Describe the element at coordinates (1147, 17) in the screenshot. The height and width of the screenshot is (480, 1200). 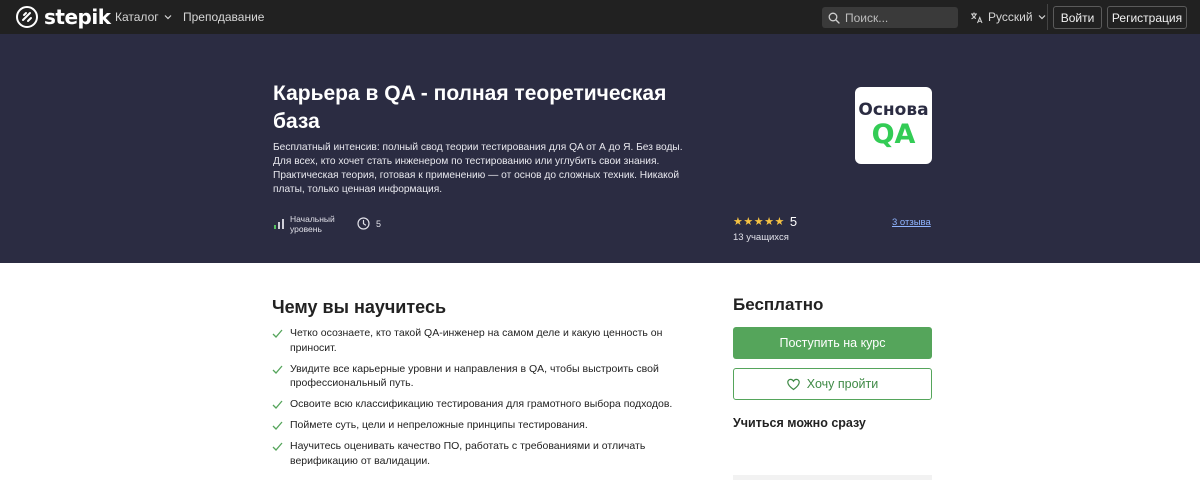
I see `register-button: Регистрация` at that location.